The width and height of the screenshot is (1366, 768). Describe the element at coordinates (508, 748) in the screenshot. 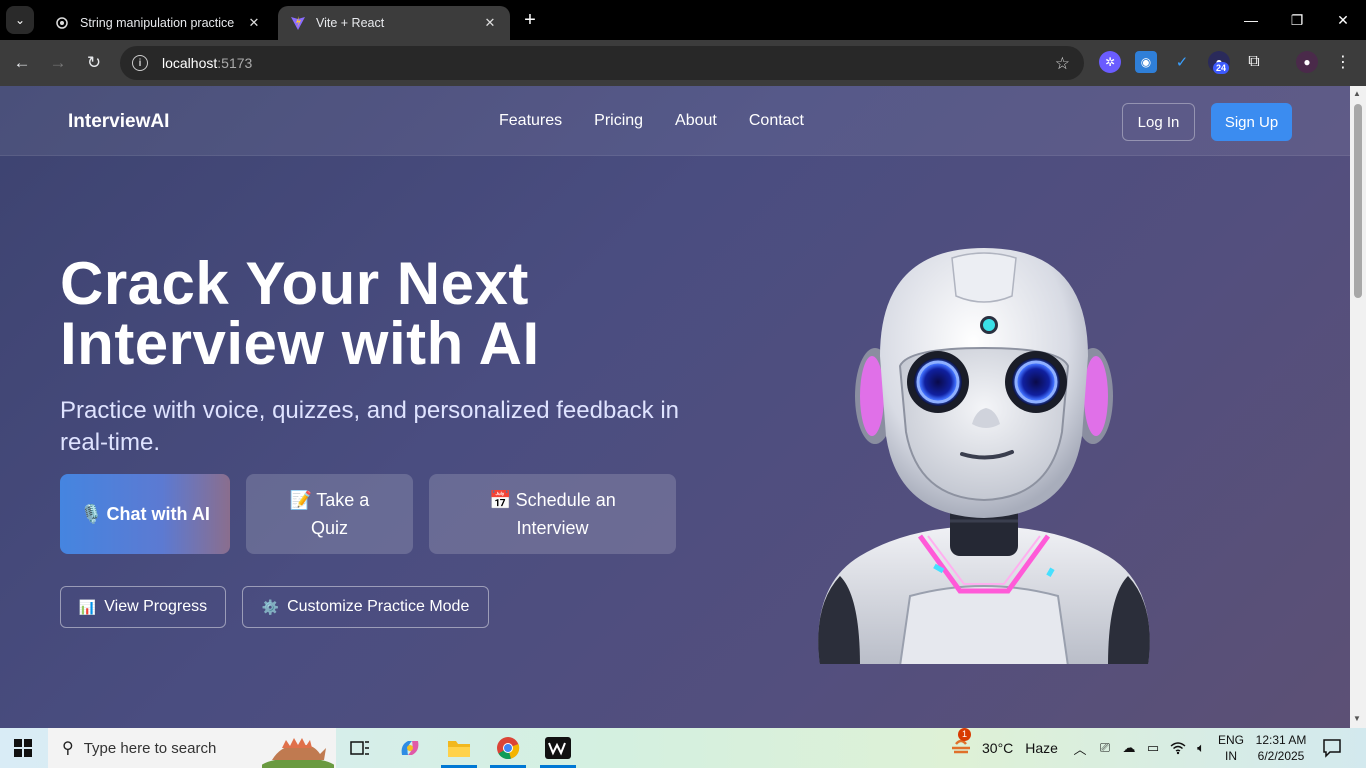

I see `chrome-icon` at that location.